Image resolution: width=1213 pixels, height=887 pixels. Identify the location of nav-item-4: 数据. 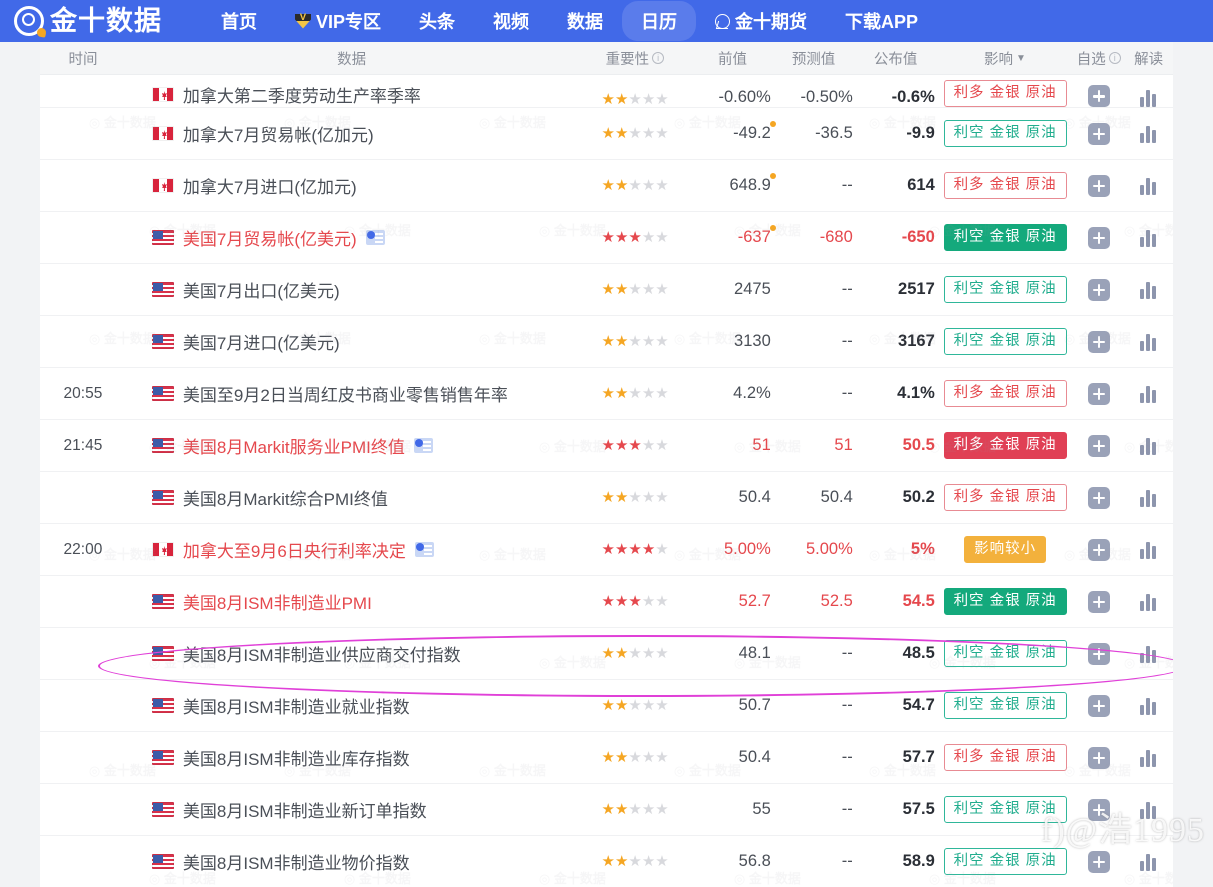
(585, 21).